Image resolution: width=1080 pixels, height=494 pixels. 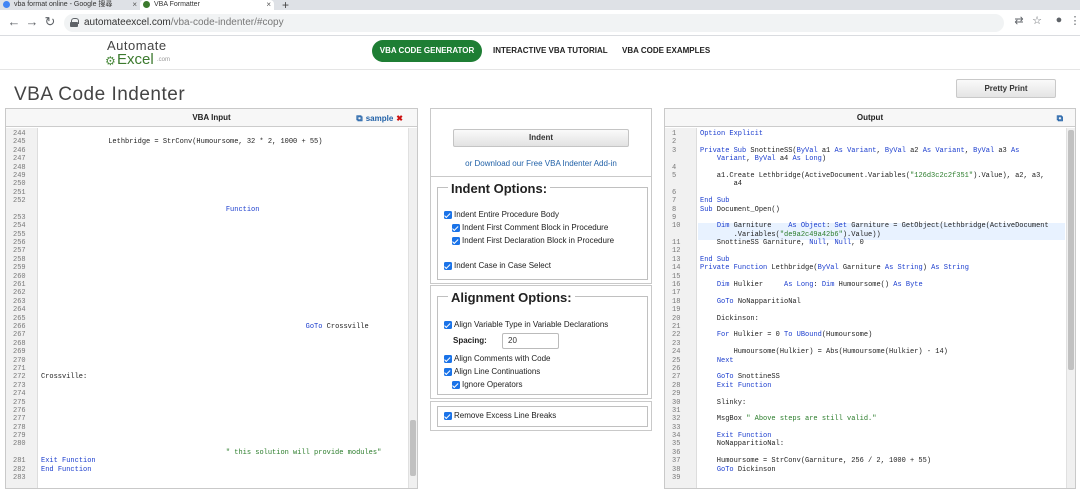 What do you see at coordinates (32, 21) in the screenshot?
I see `forward-arrow-icon: →` at bounding box center [32, 21].